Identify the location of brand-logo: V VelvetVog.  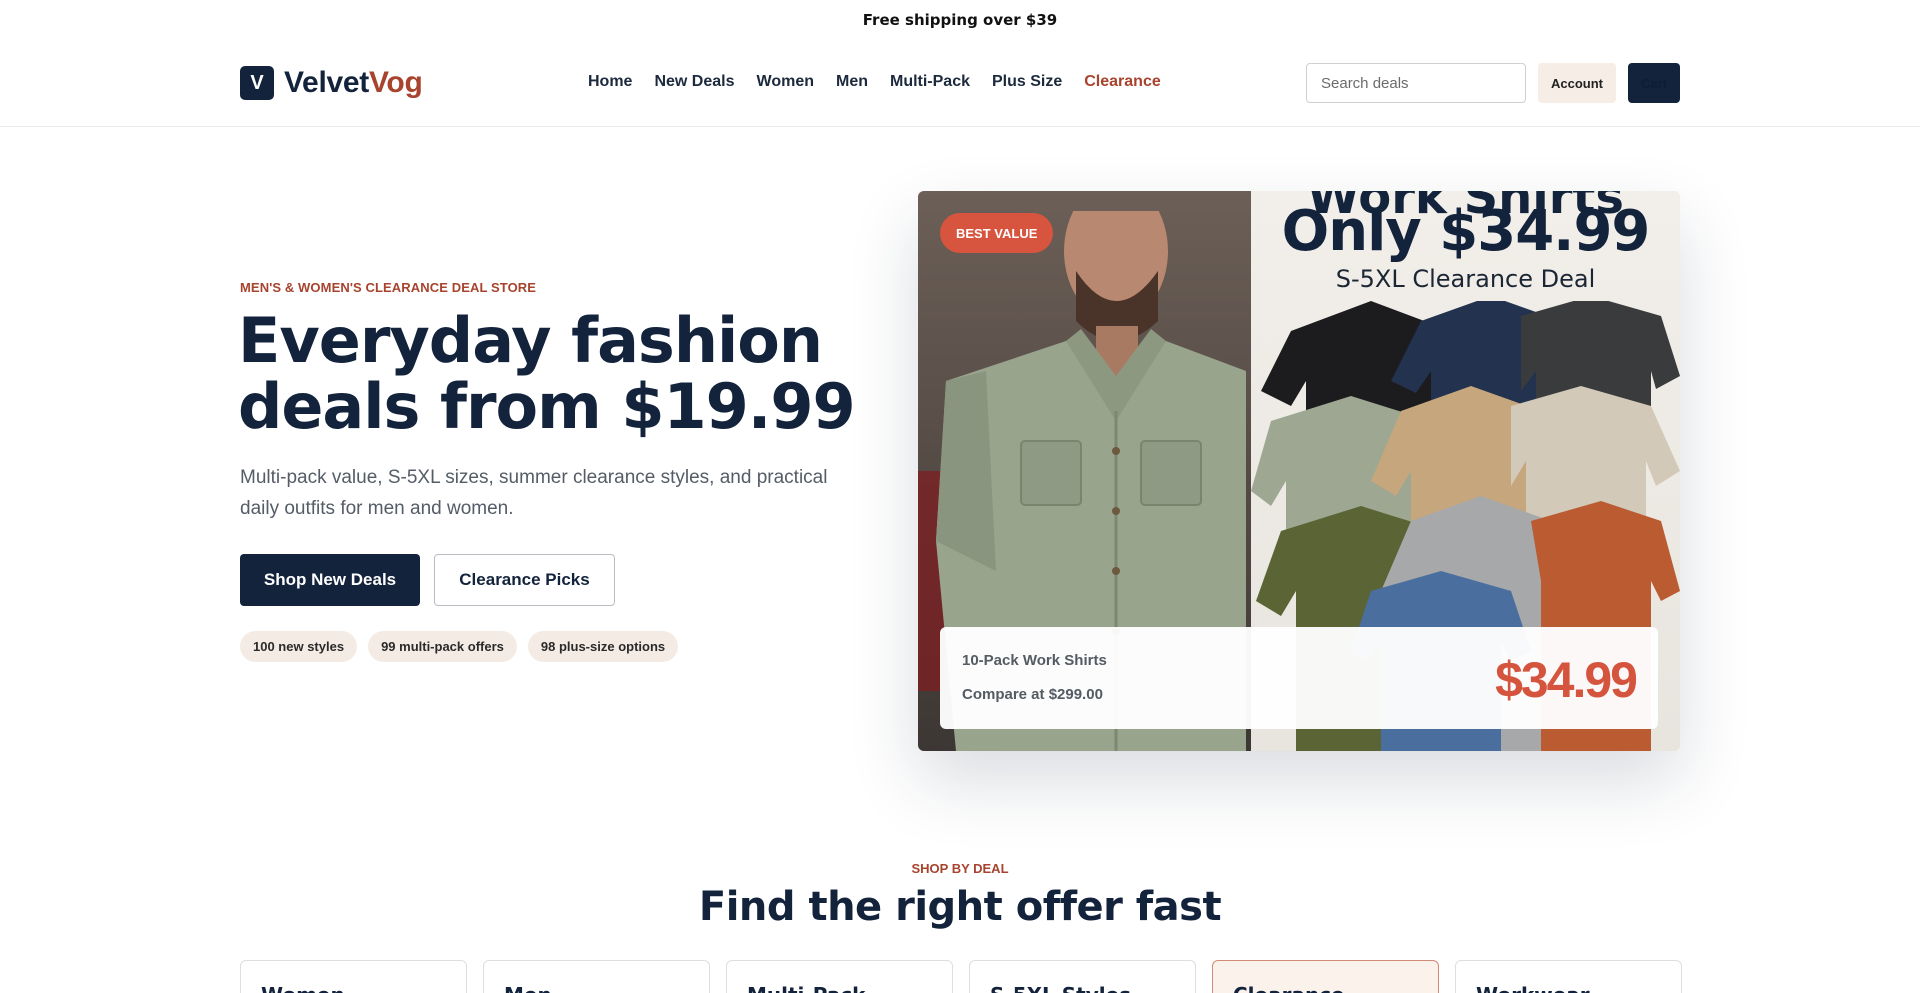
(331, 83).